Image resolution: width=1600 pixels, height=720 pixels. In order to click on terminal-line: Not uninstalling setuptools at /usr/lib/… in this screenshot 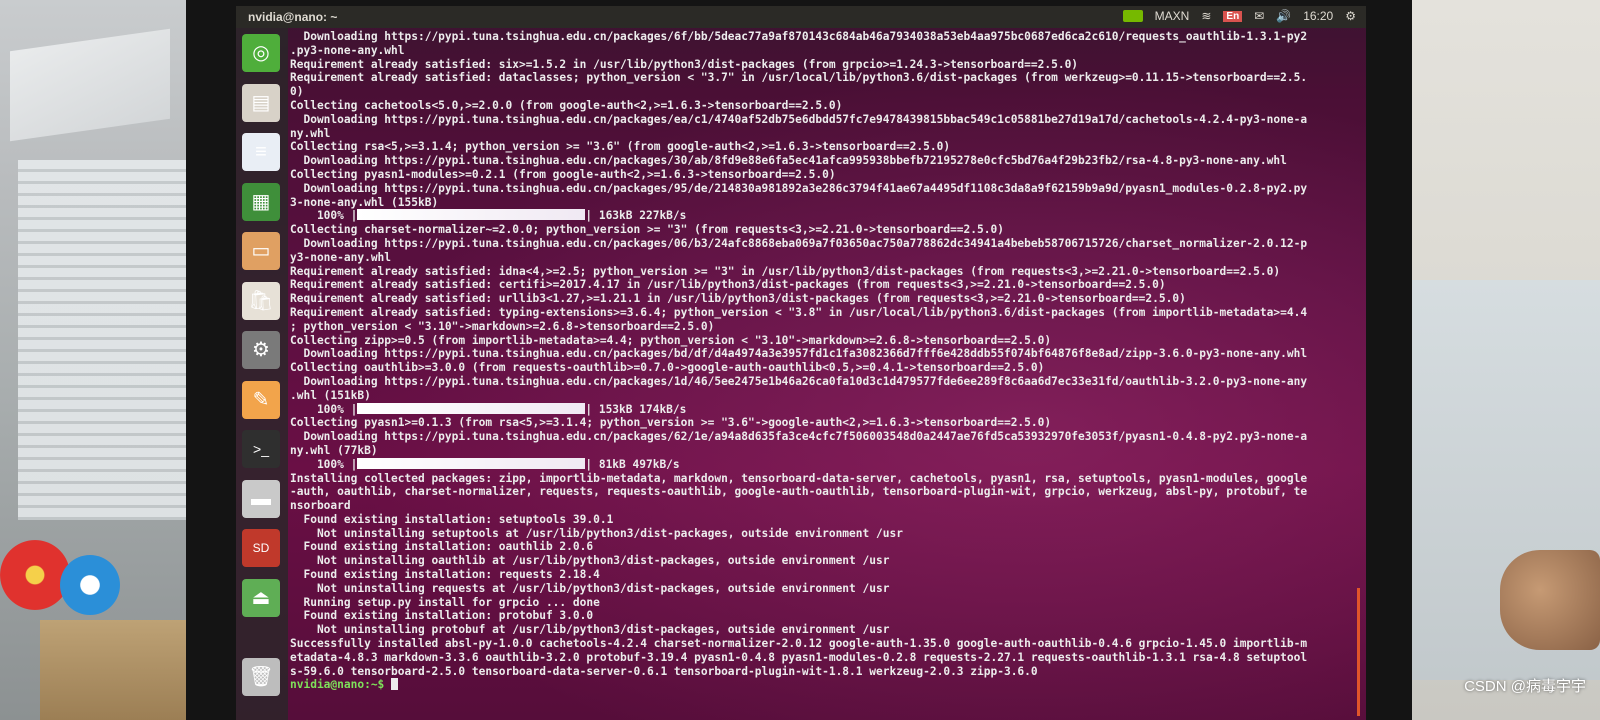, I will do `click(596, 533)`.